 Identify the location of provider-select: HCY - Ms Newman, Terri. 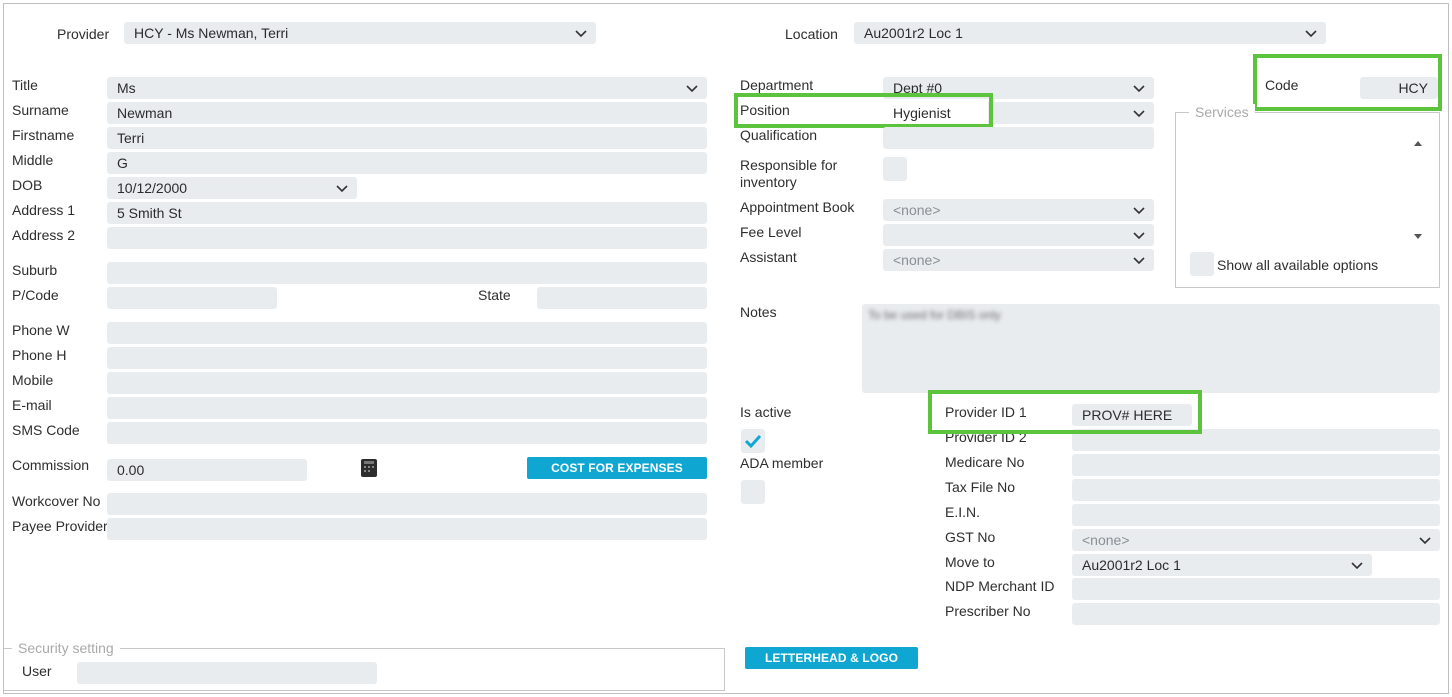
(360, 33).